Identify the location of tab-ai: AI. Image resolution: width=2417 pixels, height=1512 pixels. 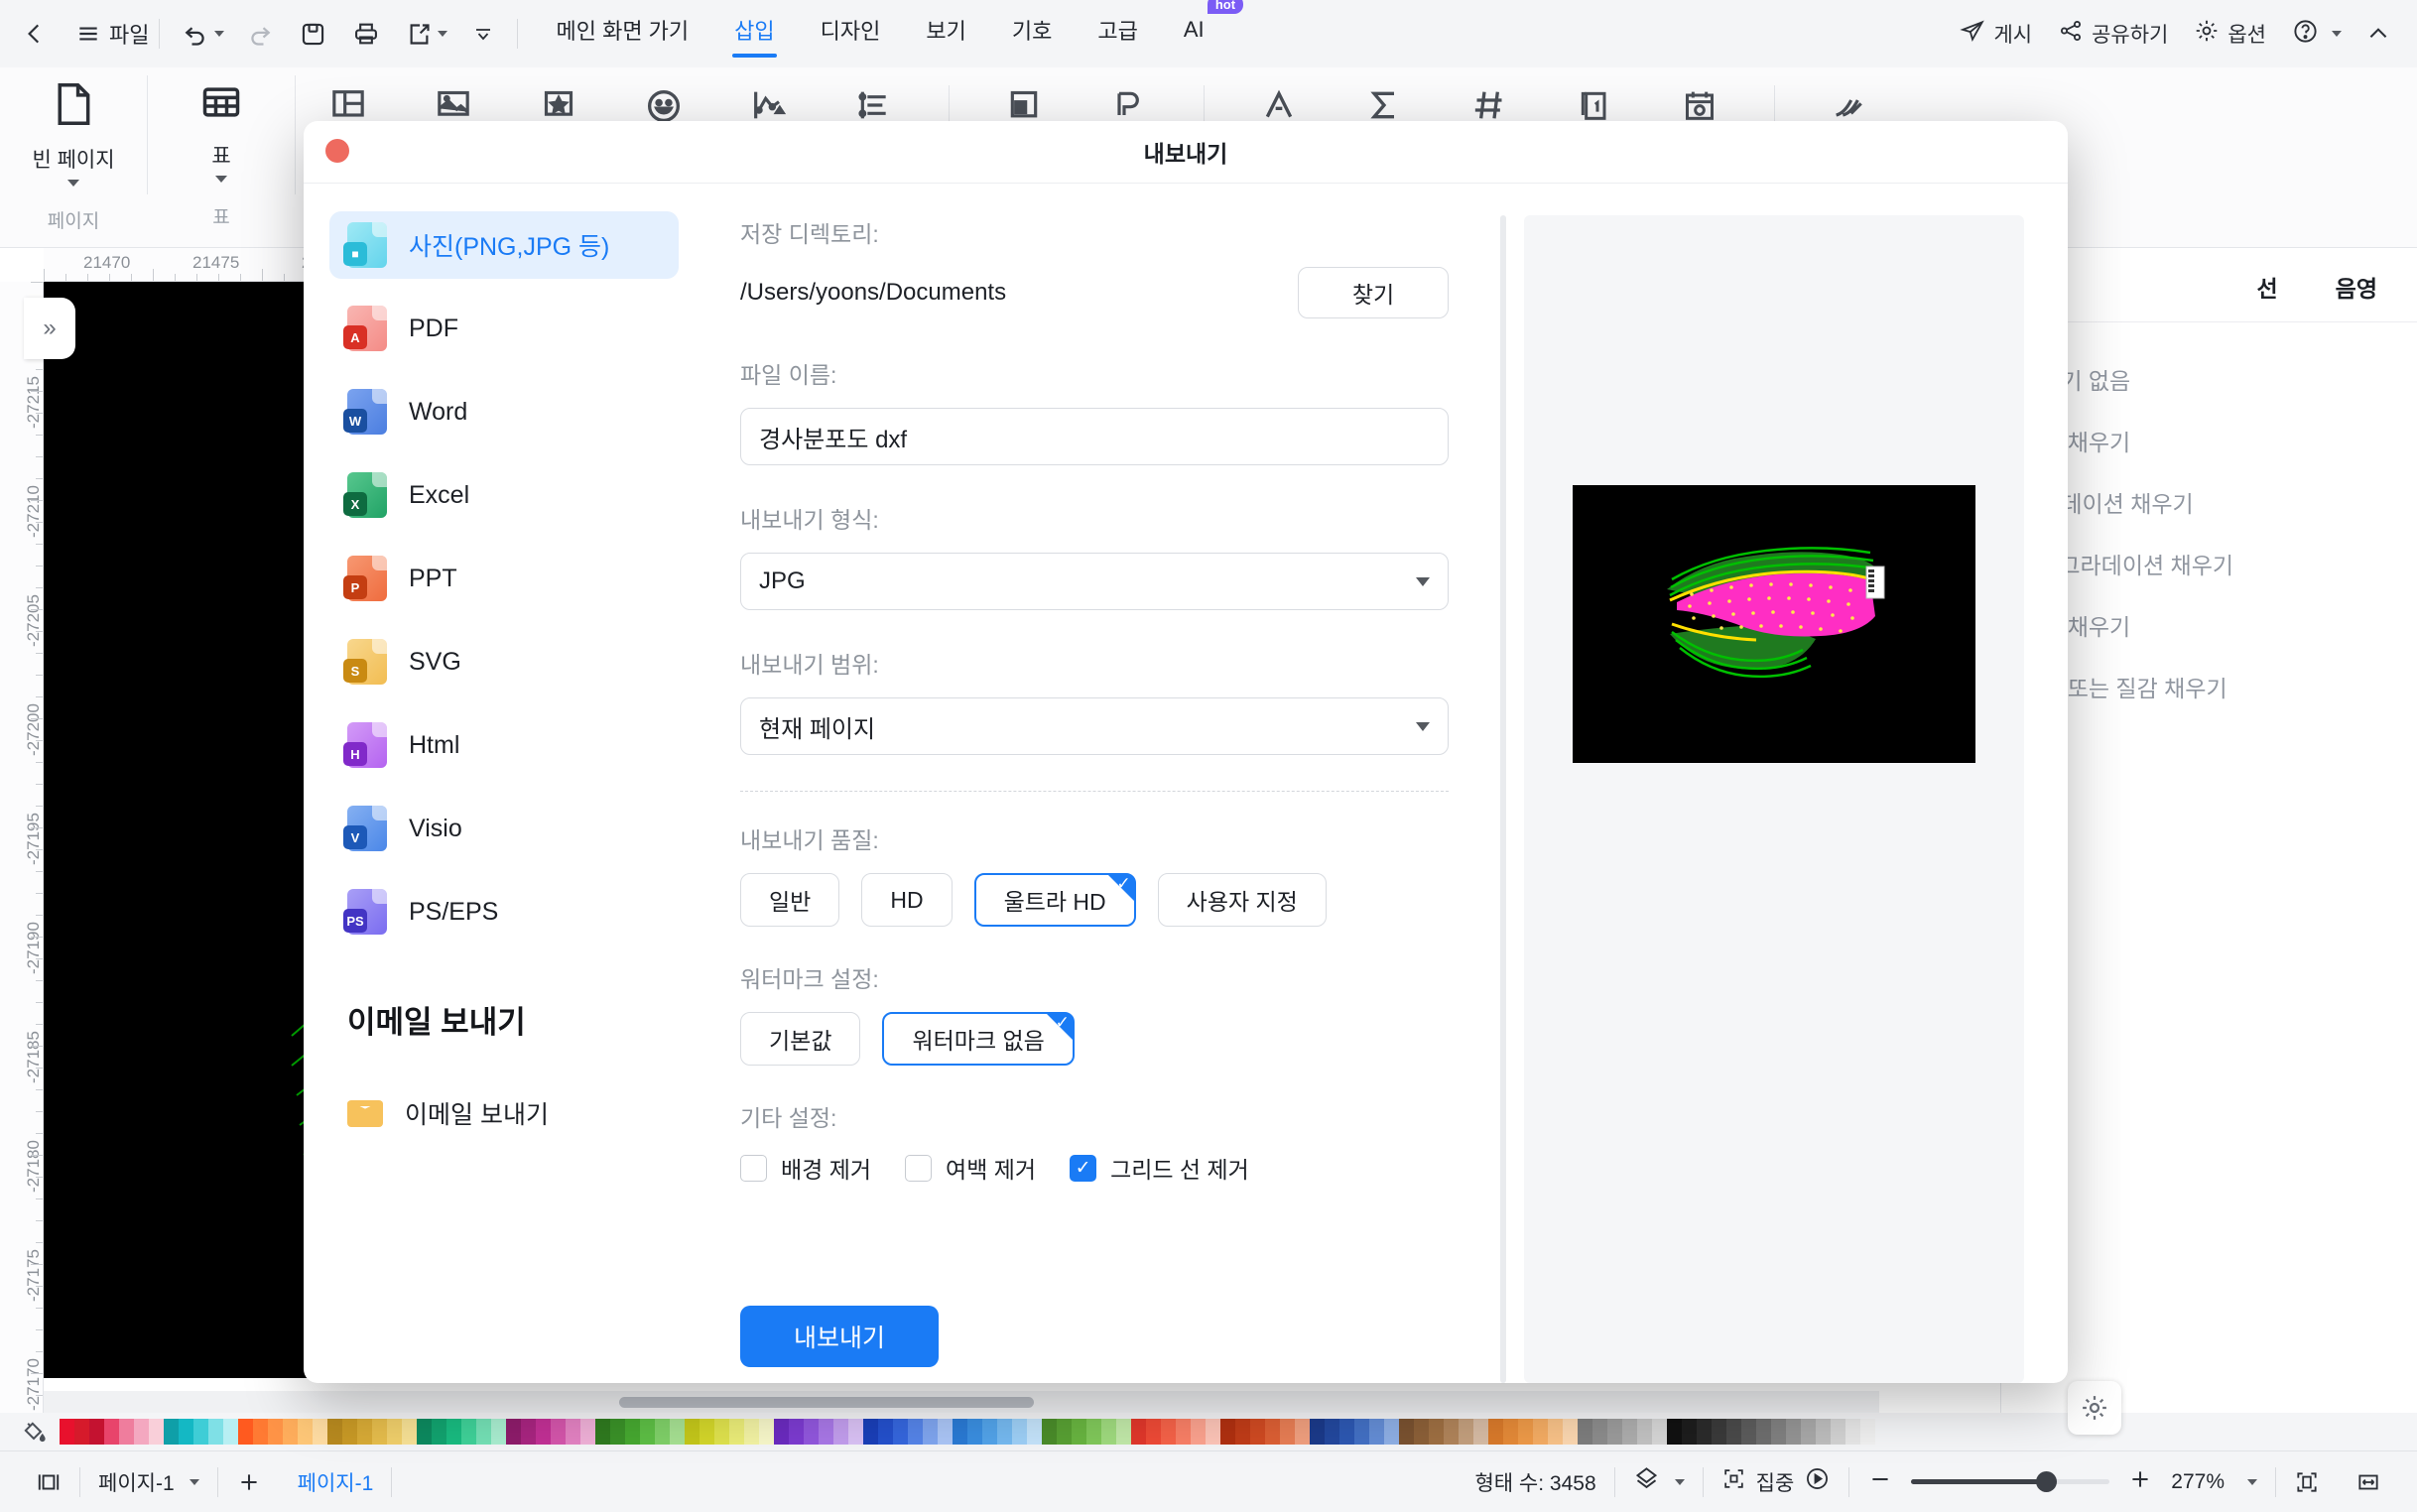
(1194, 34).